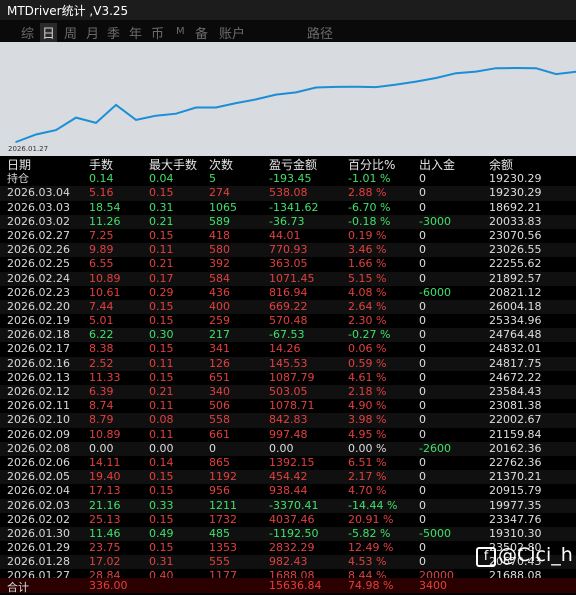 The image size is (576, 595). Describe the element at coordinates (19, 165) in the screenshot. I see `header-date: 日期` at that location.